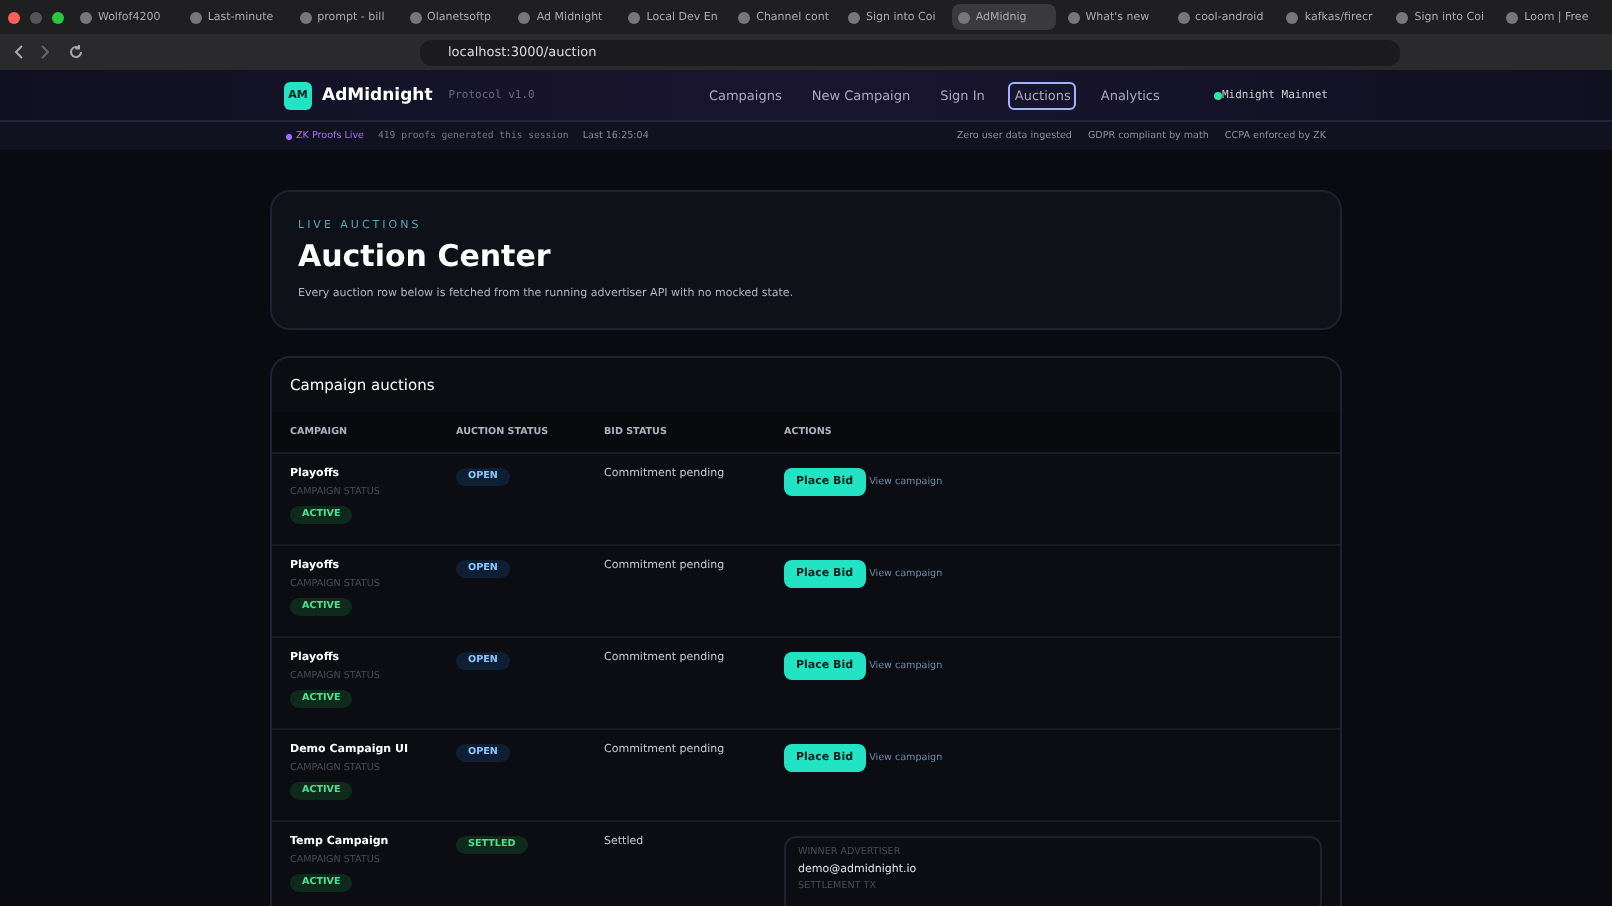 This screenshot has height=906, width=1612. What do you see at coordinates (14, 17) in the screenshot?
I see `close-window-icon` at bounding box center [14, 17].